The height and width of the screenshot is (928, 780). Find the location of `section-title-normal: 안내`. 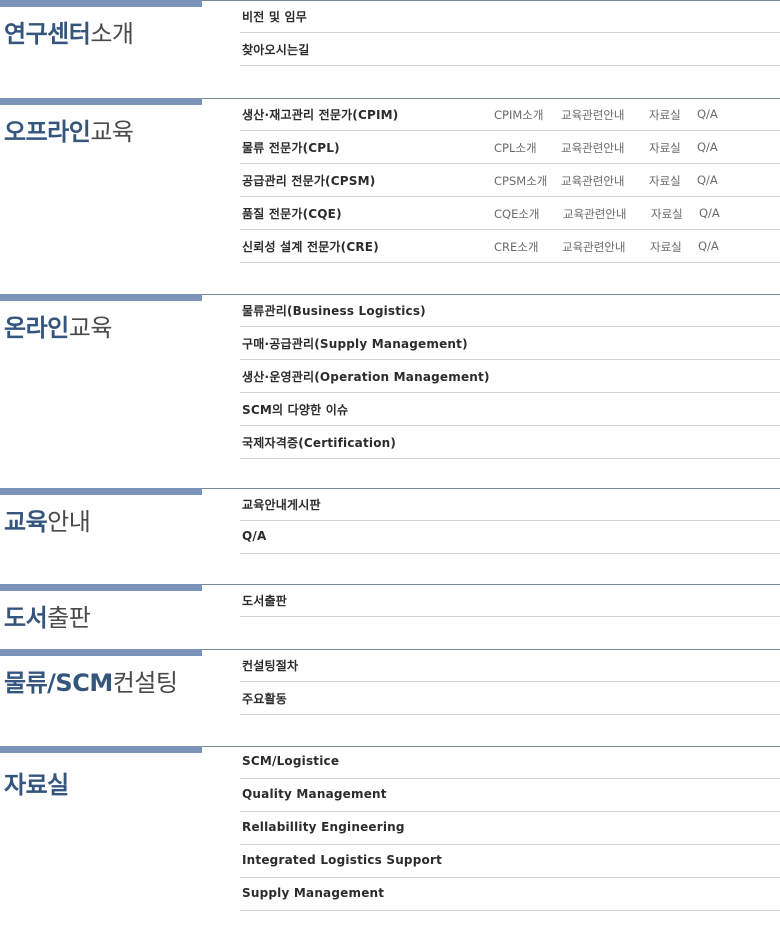

section-title-normal: 안내 is located at coordinates (69, 522).